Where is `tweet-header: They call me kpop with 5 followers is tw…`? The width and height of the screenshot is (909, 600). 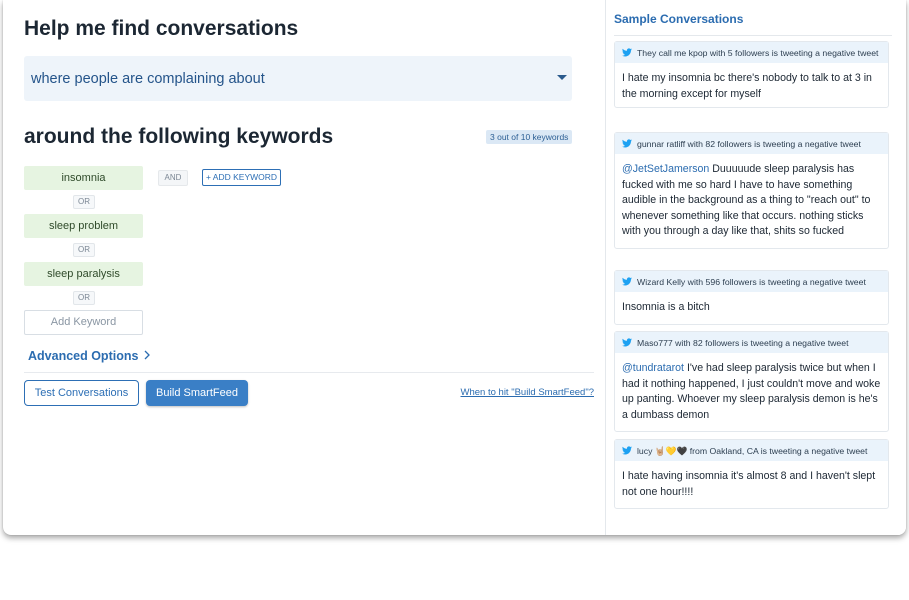
tweet-header: They call me kpop with 5 followers is tw… is located at coordinates (751, 52).